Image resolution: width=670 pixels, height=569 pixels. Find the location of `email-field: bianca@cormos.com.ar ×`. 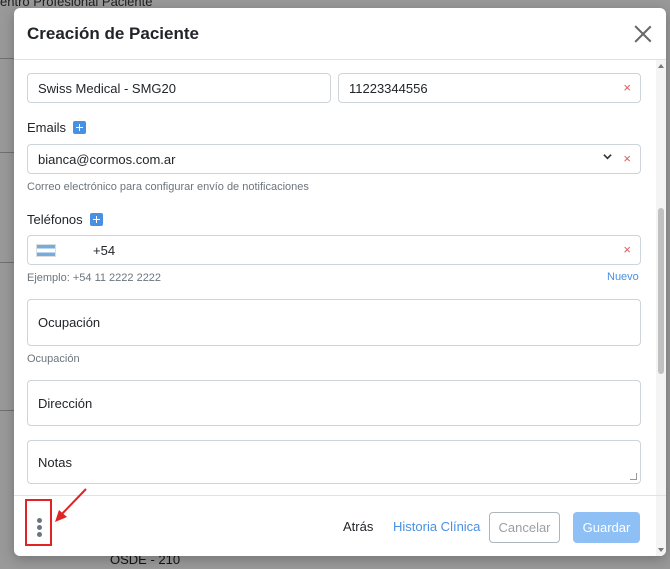

email-field: bianca@cormos.com.ar × is located at coordinates (334, 159).